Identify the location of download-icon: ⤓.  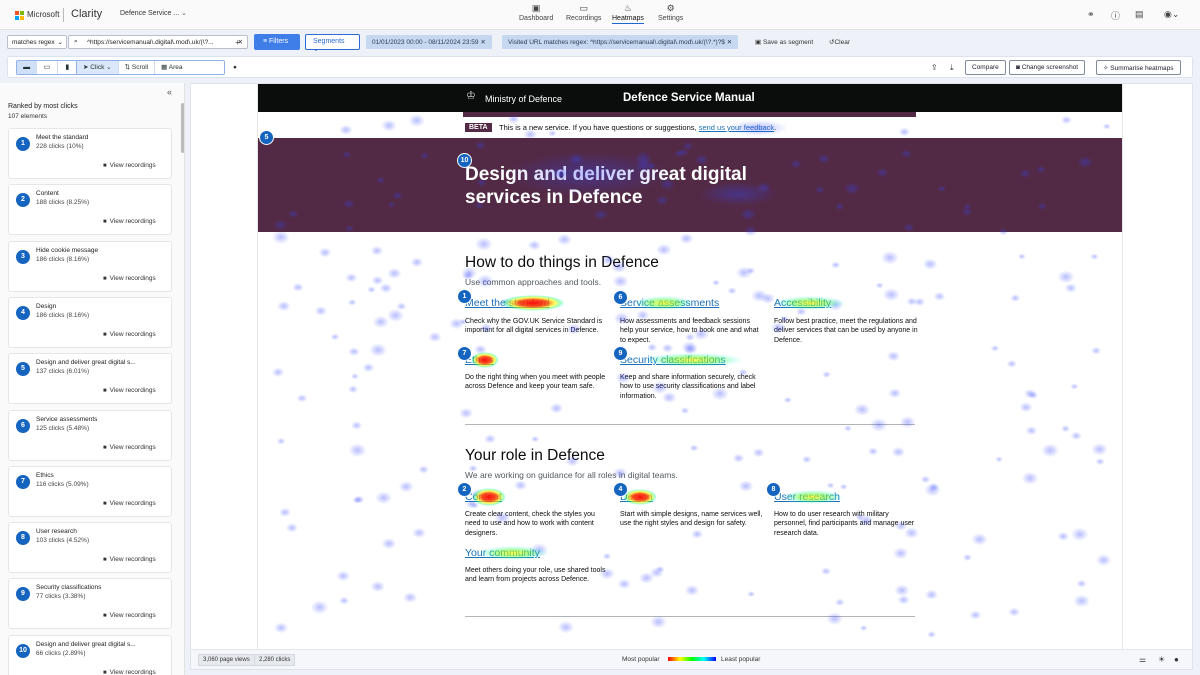
(952, 68).